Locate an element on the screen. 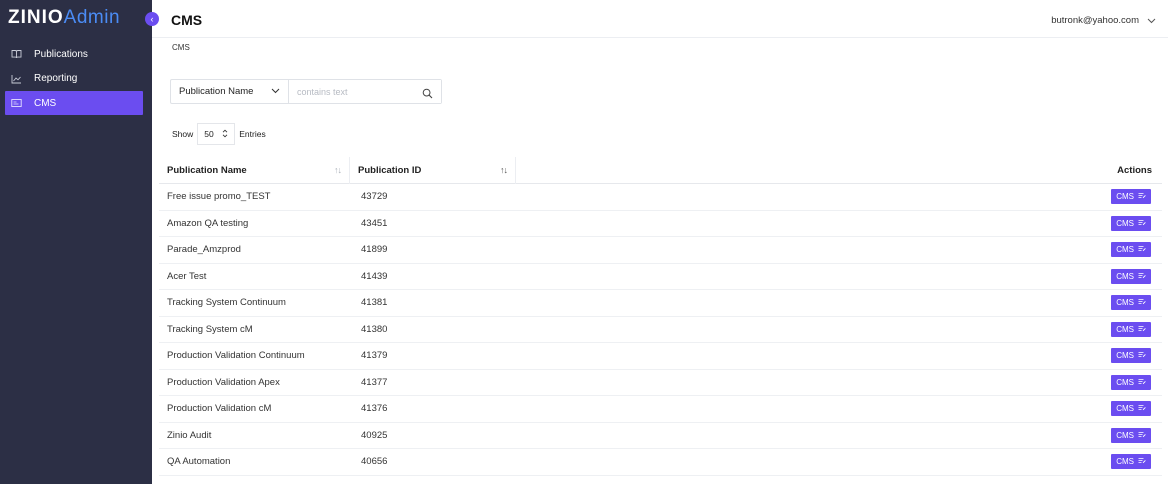 Image resolution: width=1168 pixels, height=484 pixels. publication-id-cell: 41380 is located at coordinates (374, 329).